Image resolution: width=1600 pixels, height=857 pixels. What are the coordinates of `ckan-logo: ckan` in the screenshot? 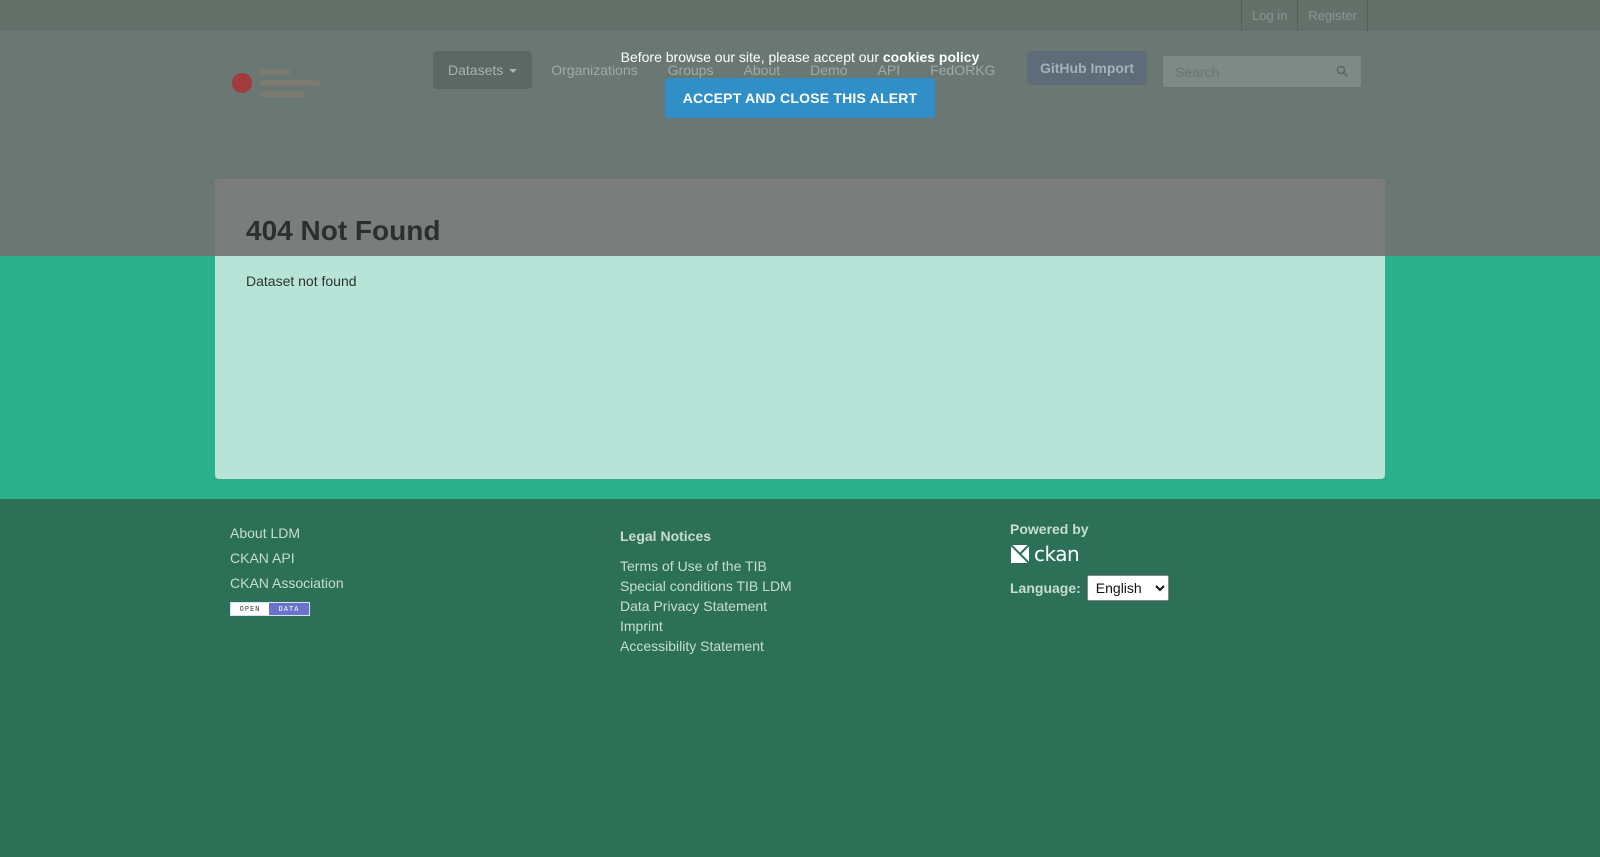 It's located at (1089, 554).